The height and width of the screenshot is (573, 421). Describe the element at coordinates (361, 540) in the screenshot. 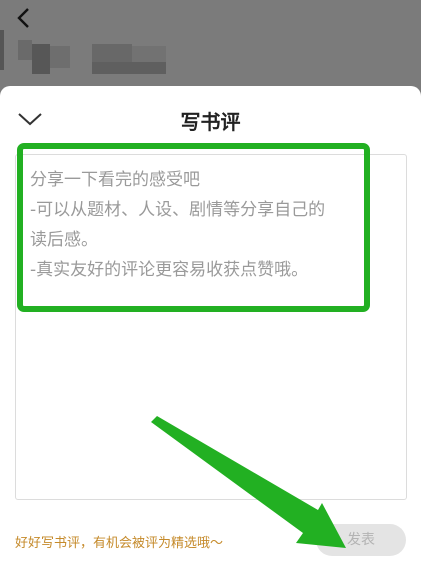

I see `publish-button: 发表` at that location.